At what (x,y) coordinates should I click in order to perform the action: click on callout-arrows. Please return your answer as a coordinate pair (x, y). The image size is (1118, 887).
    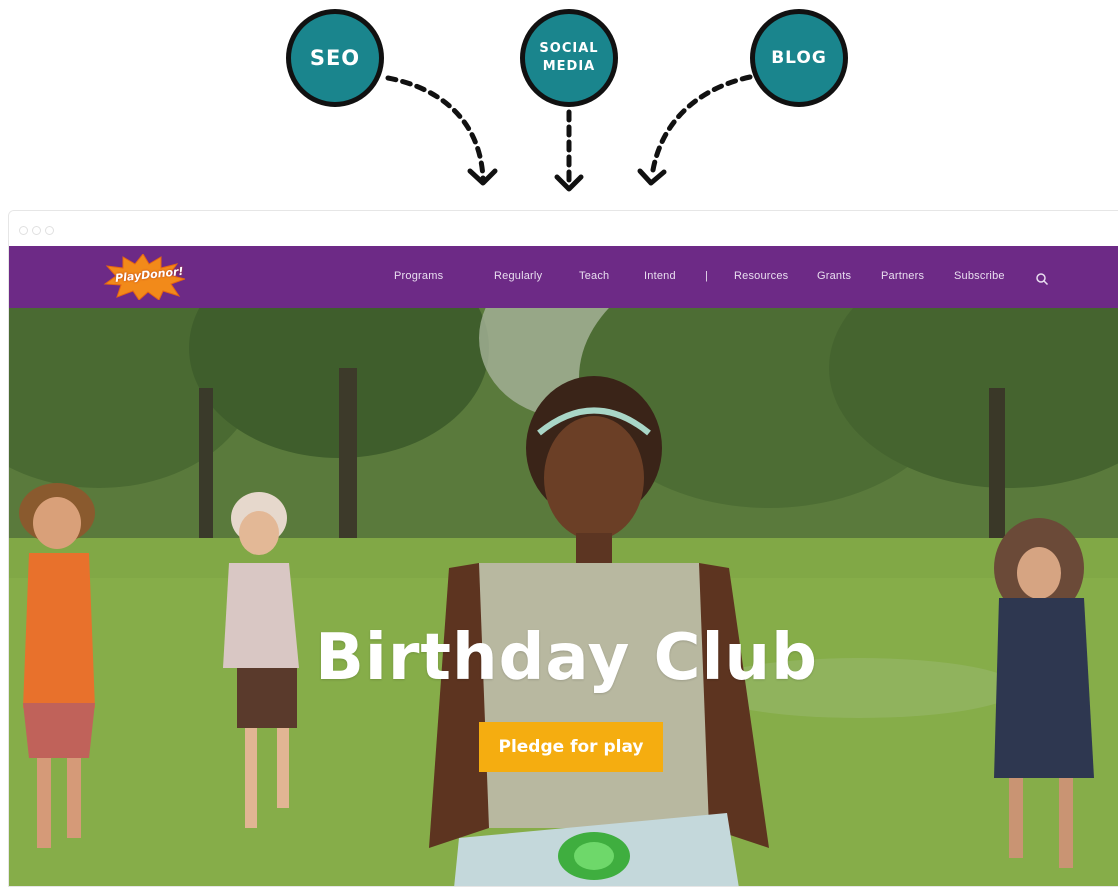
    Looking at the image, I should click on (569, 133).